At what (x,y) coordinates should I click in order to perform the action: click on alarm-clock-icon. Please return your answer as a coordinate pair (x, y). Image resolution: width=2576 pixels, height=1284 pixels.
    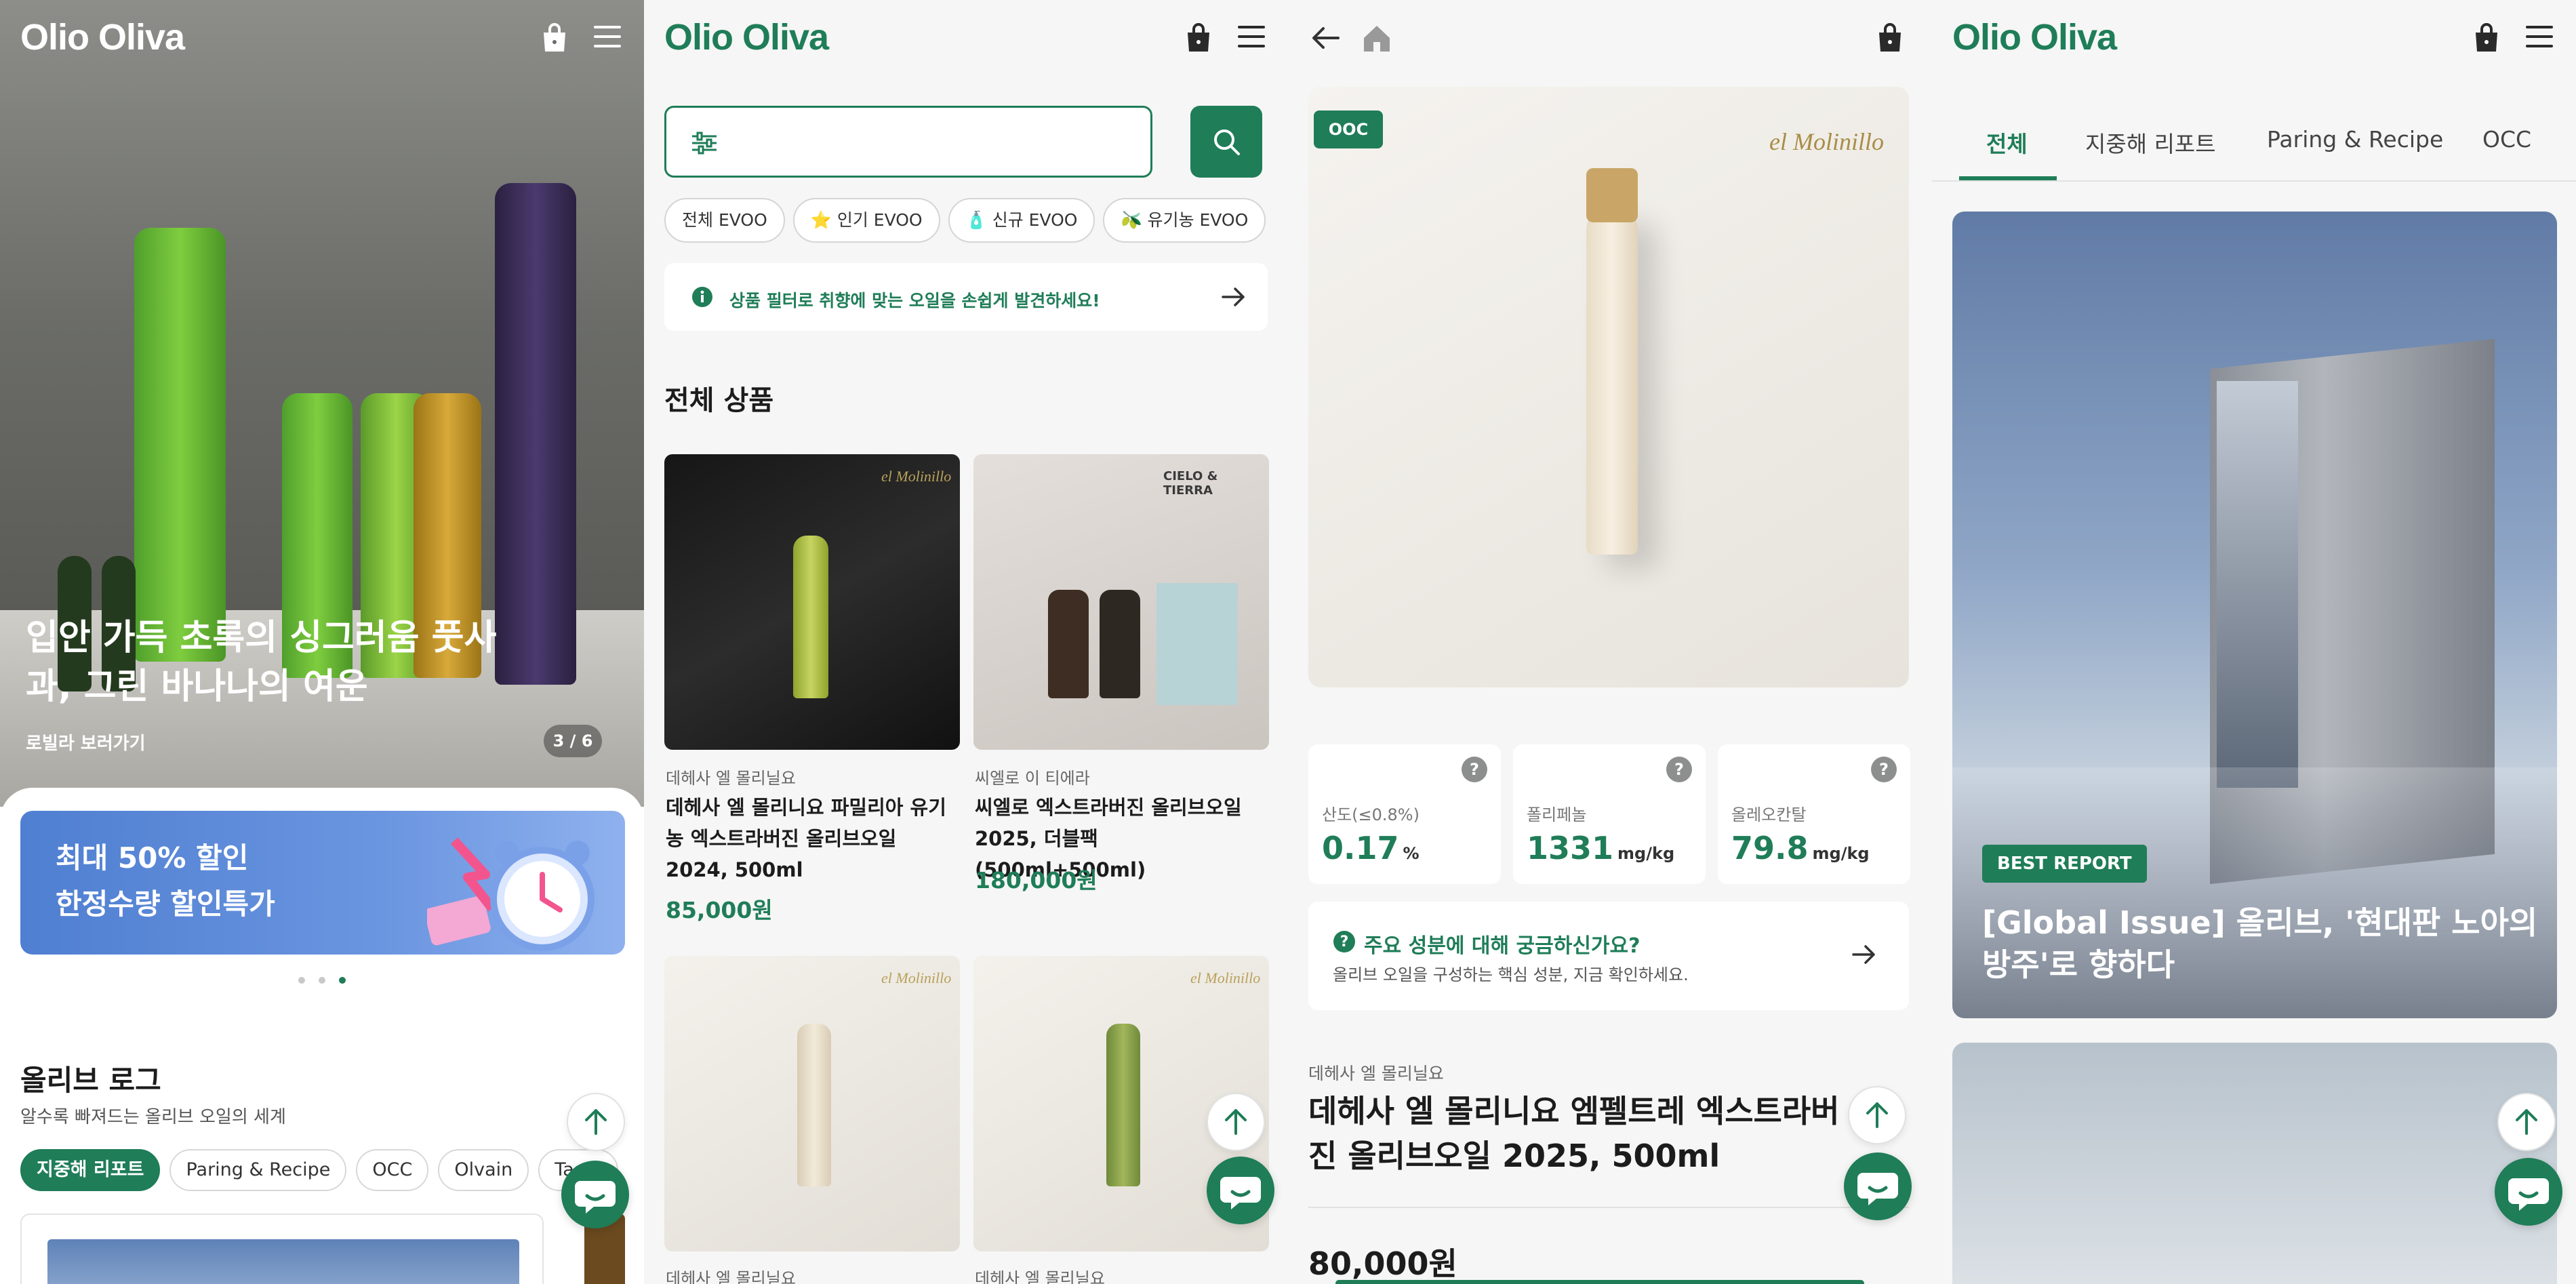
    Looking at the image, I should click on (512, 895).